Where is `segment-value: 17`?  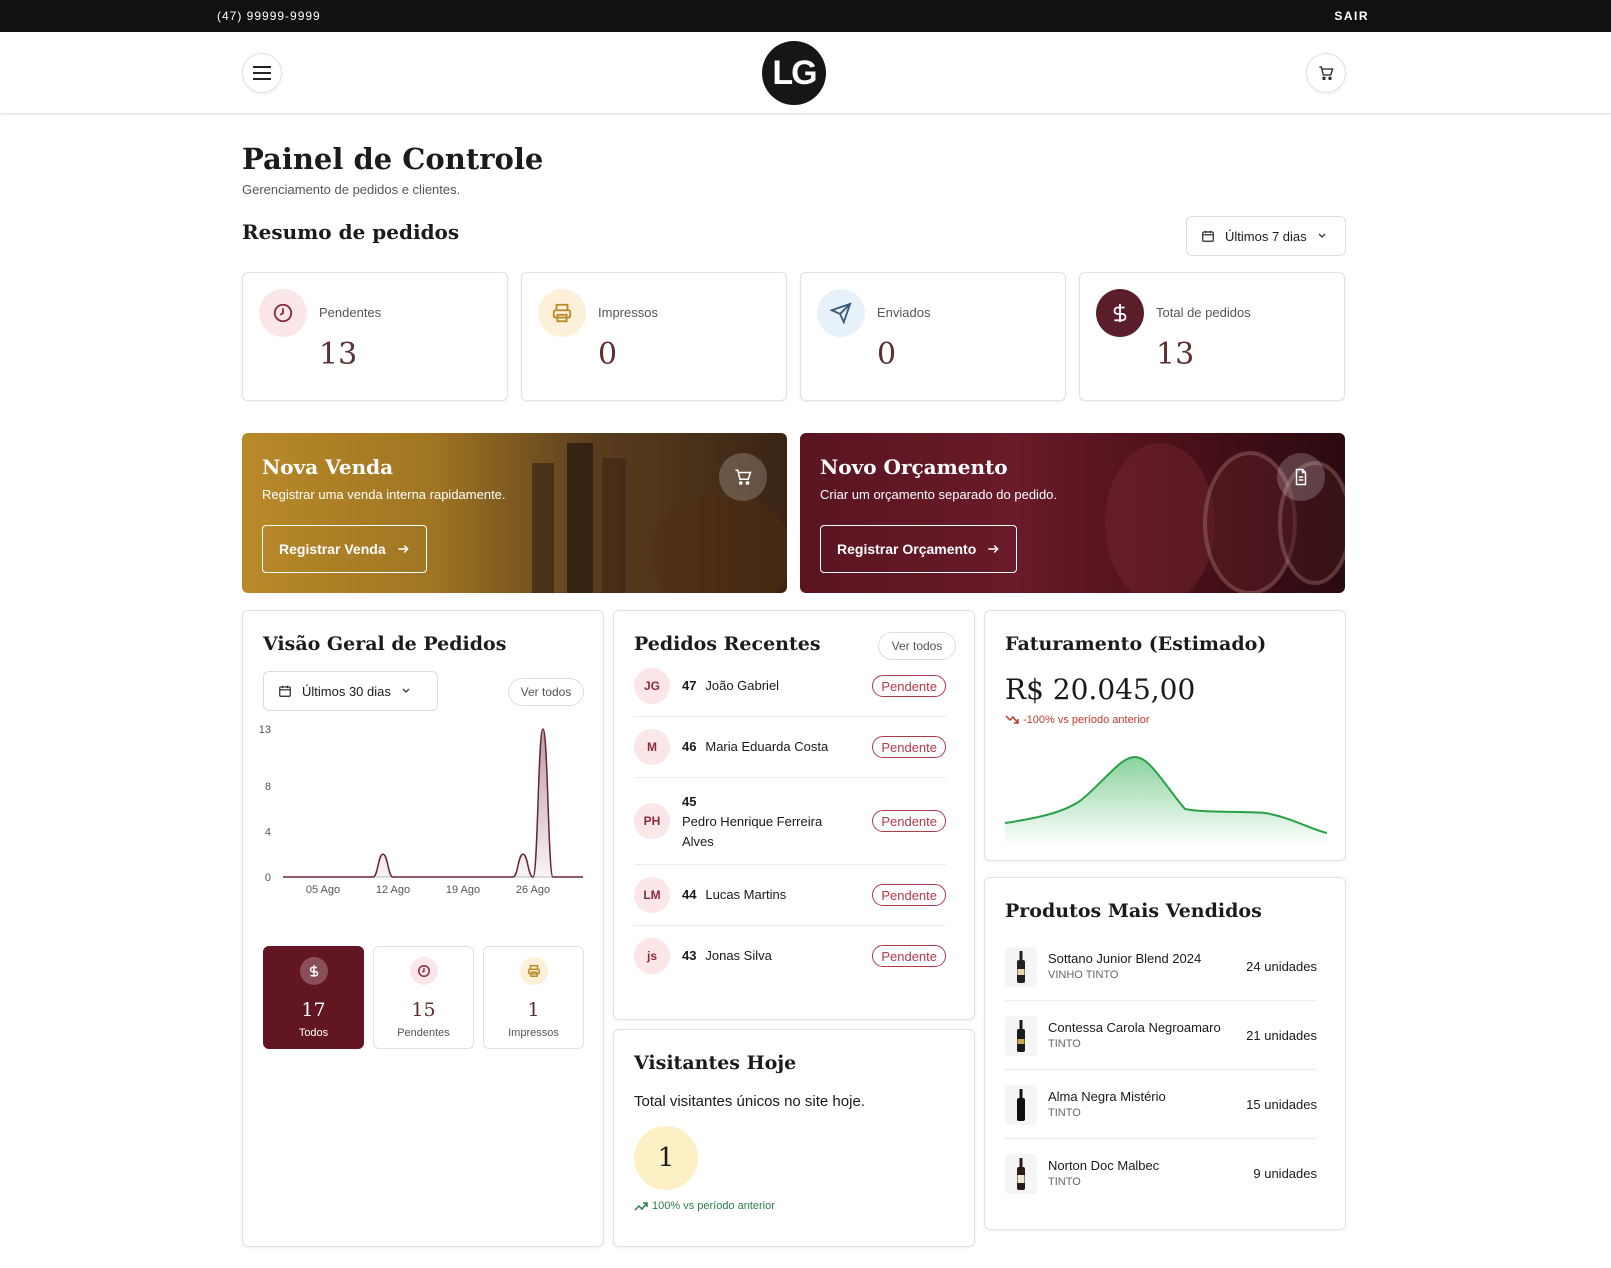
segment-value: 17 is located at coordinates (313, 1010).